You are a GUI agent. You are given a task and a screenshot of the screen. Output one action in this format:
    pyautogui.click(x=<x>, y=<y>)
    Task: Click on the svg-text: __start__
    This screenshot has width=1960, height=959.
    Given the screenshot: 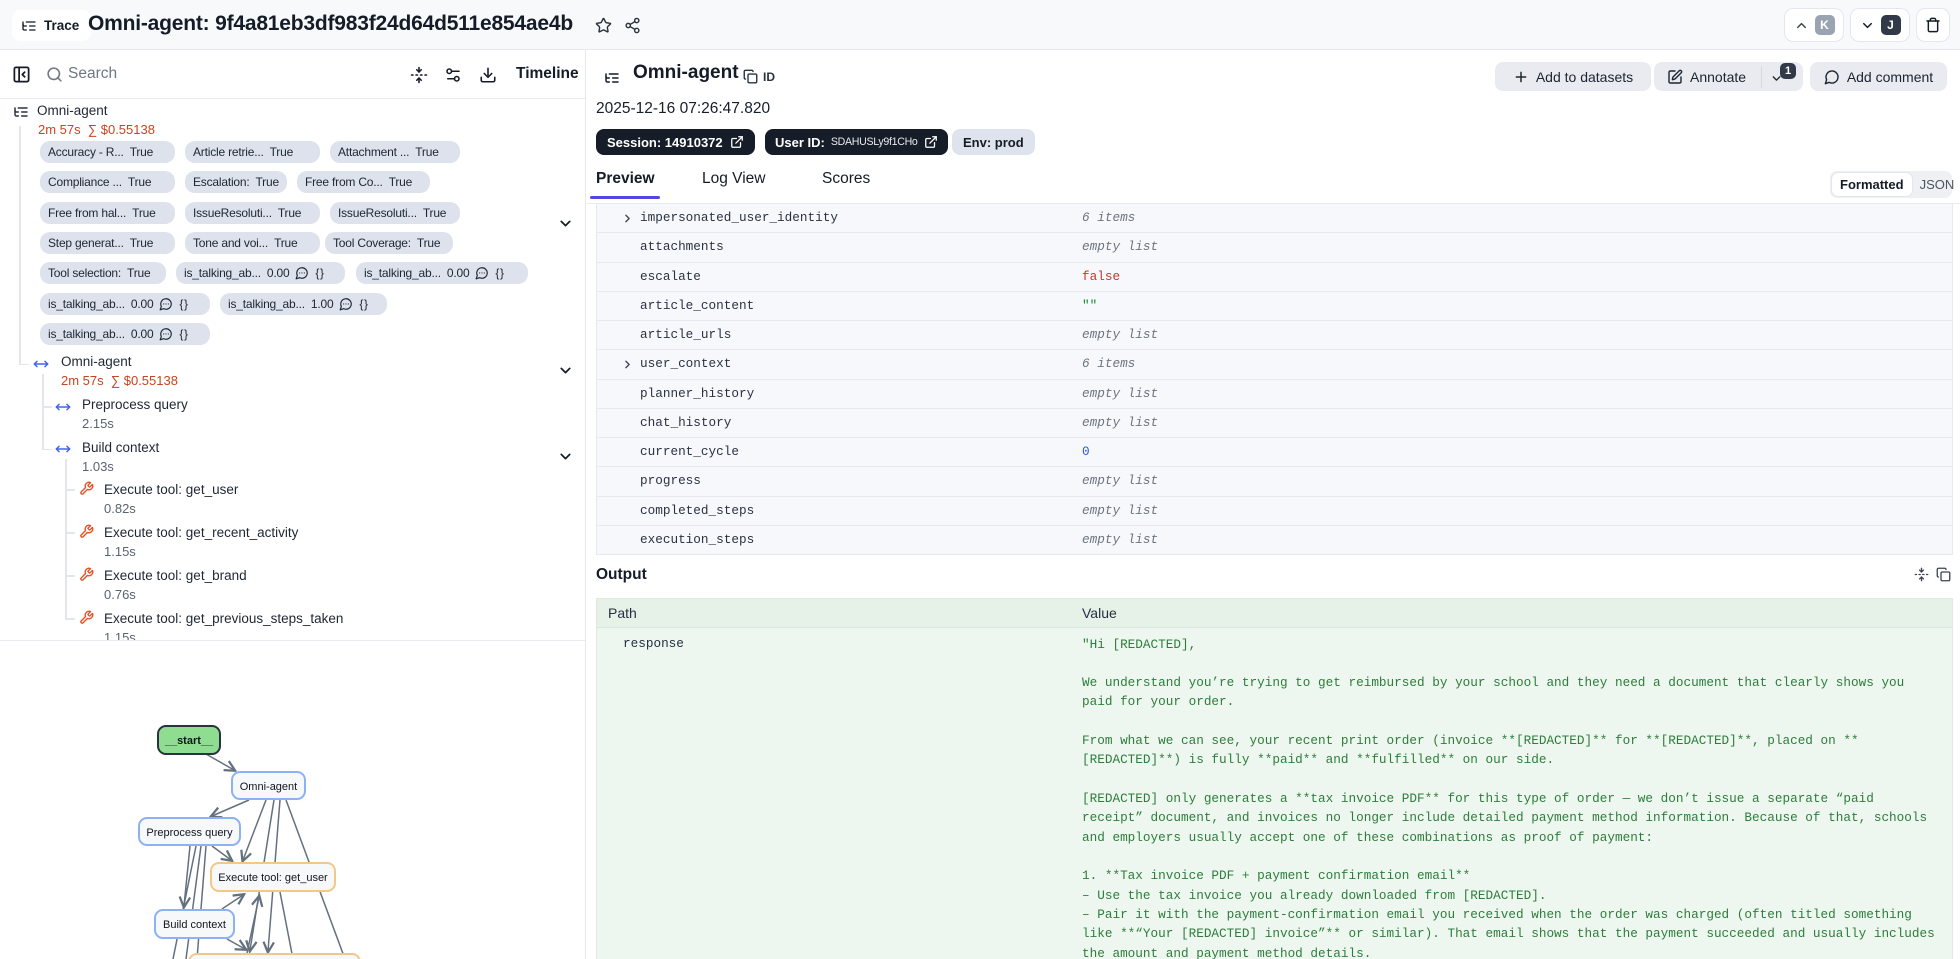 What is the action you would take?
    pyautogui.click(x=189, y=741)
    